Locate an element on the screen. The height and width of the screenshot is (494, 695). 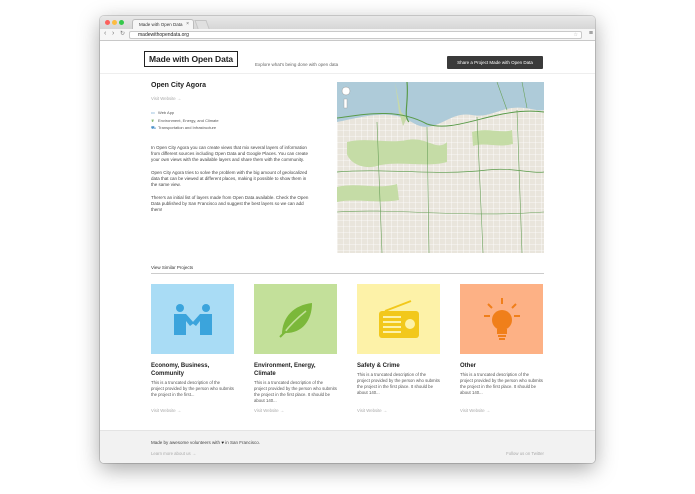
leaf-icon: ❦ is located at coordinates (153, 120).